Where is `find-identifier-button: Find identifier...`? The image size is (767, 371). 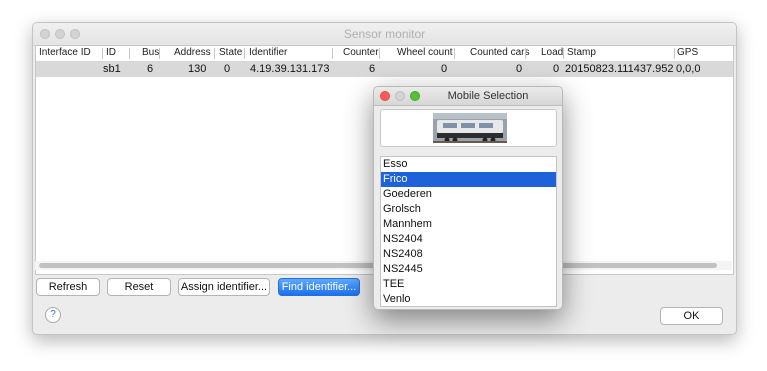
find-identifier-button: Find identifier... is located at coordinates (319, 287).